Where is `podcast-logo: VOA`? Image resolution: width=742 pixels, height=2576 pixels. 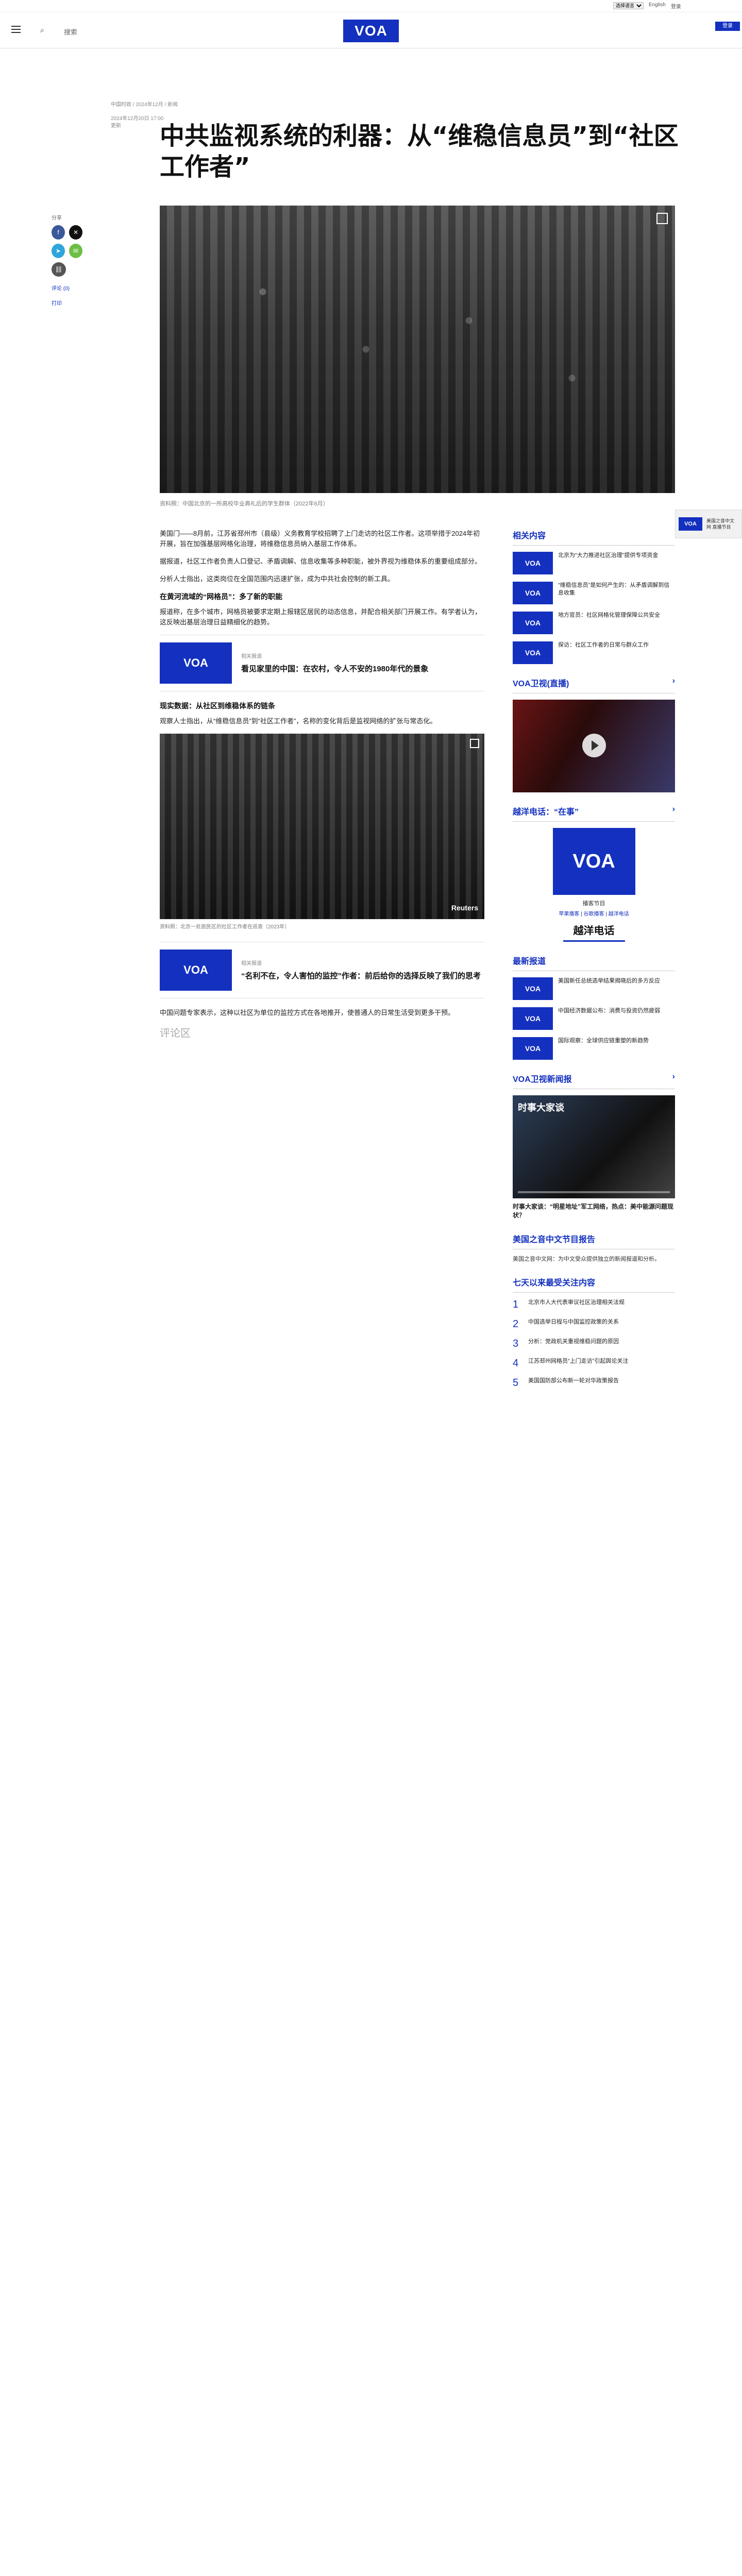
podcast-logo: VOA is located at coordinates (593, 861).